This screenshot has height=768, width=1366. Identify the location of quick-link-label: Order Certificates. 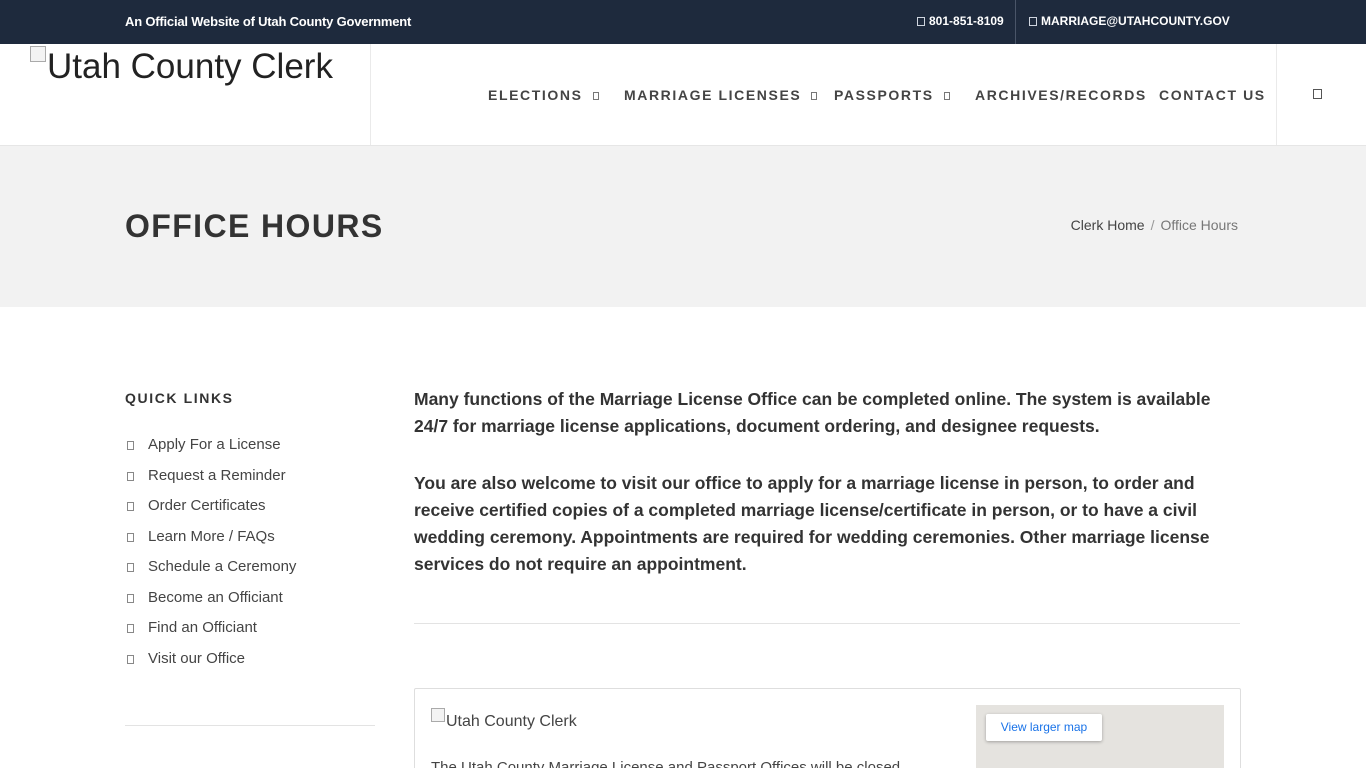
(207, 505).